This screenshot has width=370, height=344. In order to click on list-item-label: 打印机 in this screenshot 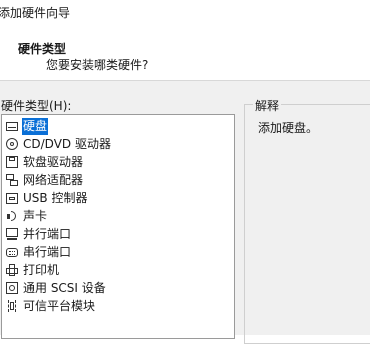, I will do `click(41, 270)`.